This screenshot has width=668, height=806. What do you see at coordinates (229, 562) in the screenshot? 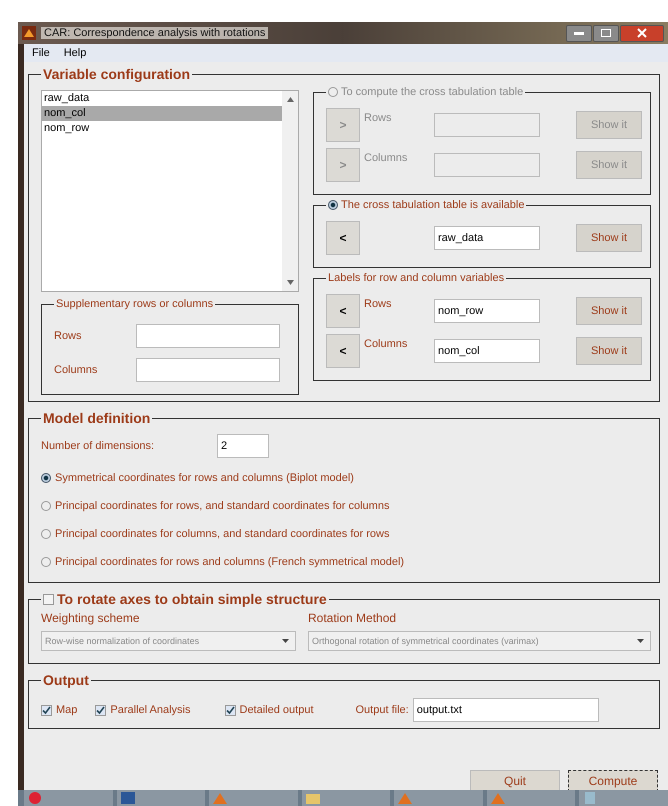
I see `option-label: Principal coordinates for rows and columns (French symmetrical model)` at bounding box center [229, 562].